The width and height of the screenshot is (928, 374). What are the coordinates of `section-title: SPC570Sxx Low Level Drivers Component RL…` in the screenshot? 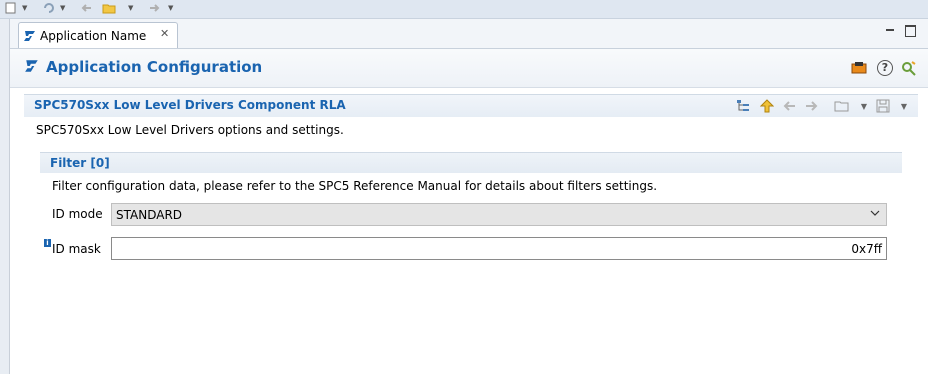 It's located at (190, 105).